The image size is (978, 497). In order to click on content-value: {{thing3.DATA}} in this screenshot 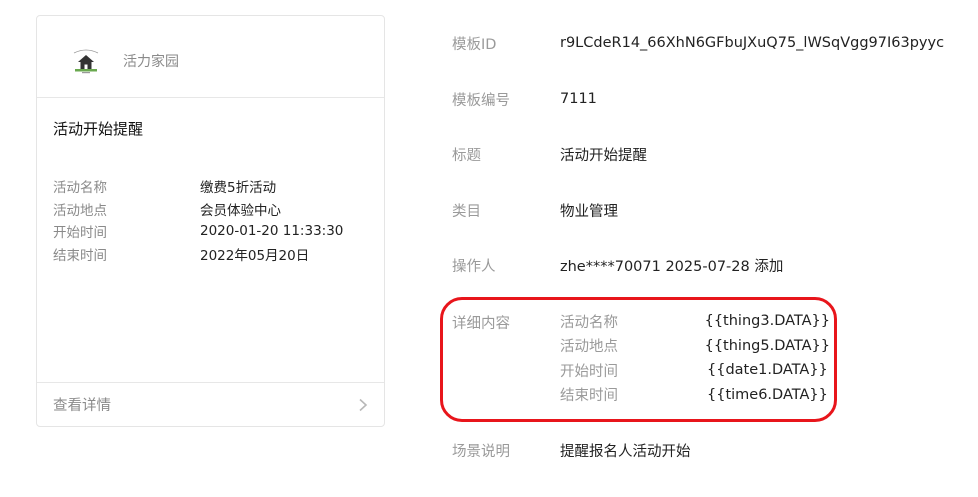, I will do `click(767, 321)`.